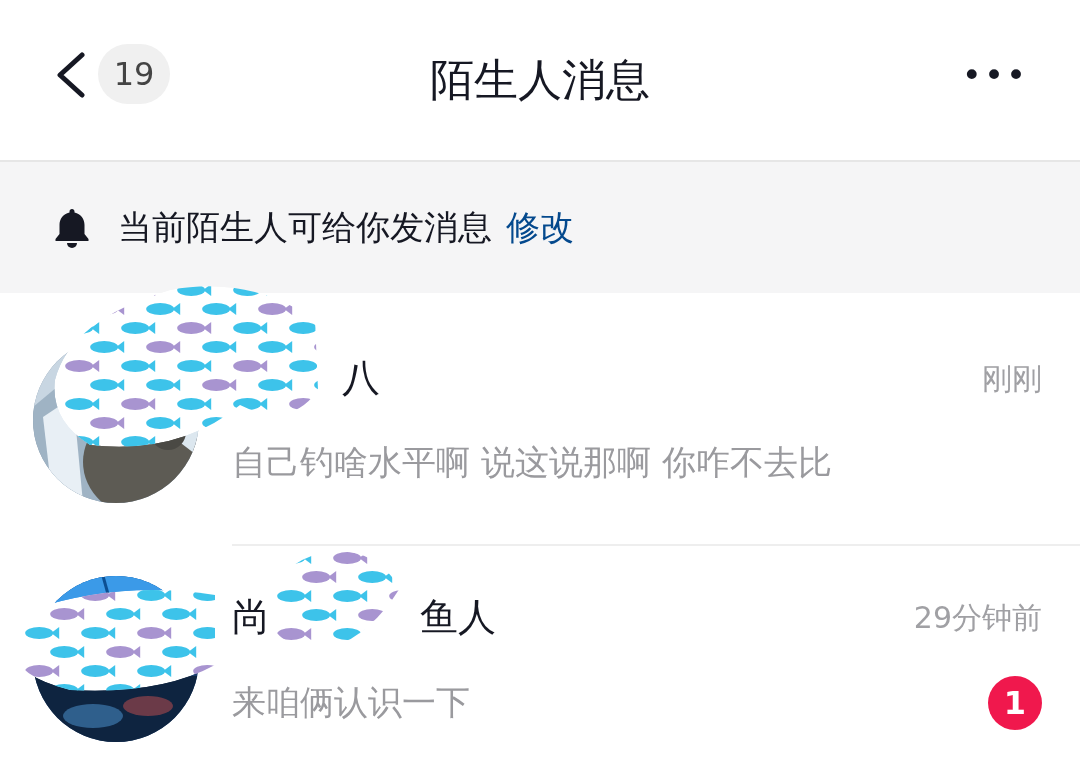  I want to click on message-time: 29分钟前, so click(977, 617).